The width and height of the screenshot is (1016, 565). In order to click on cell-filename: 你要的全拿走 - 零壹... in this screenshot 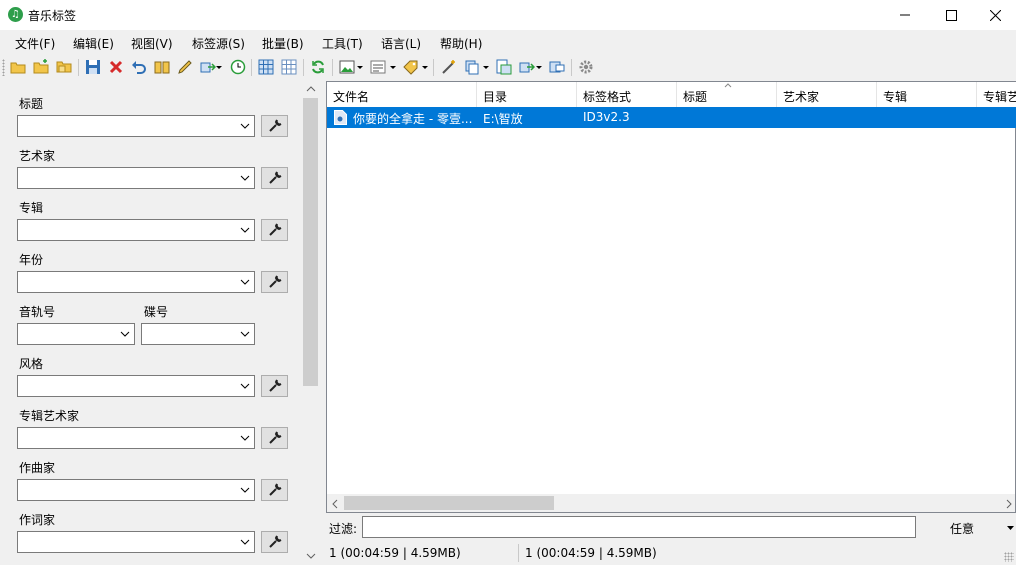, I will do `click(413, 119)`.